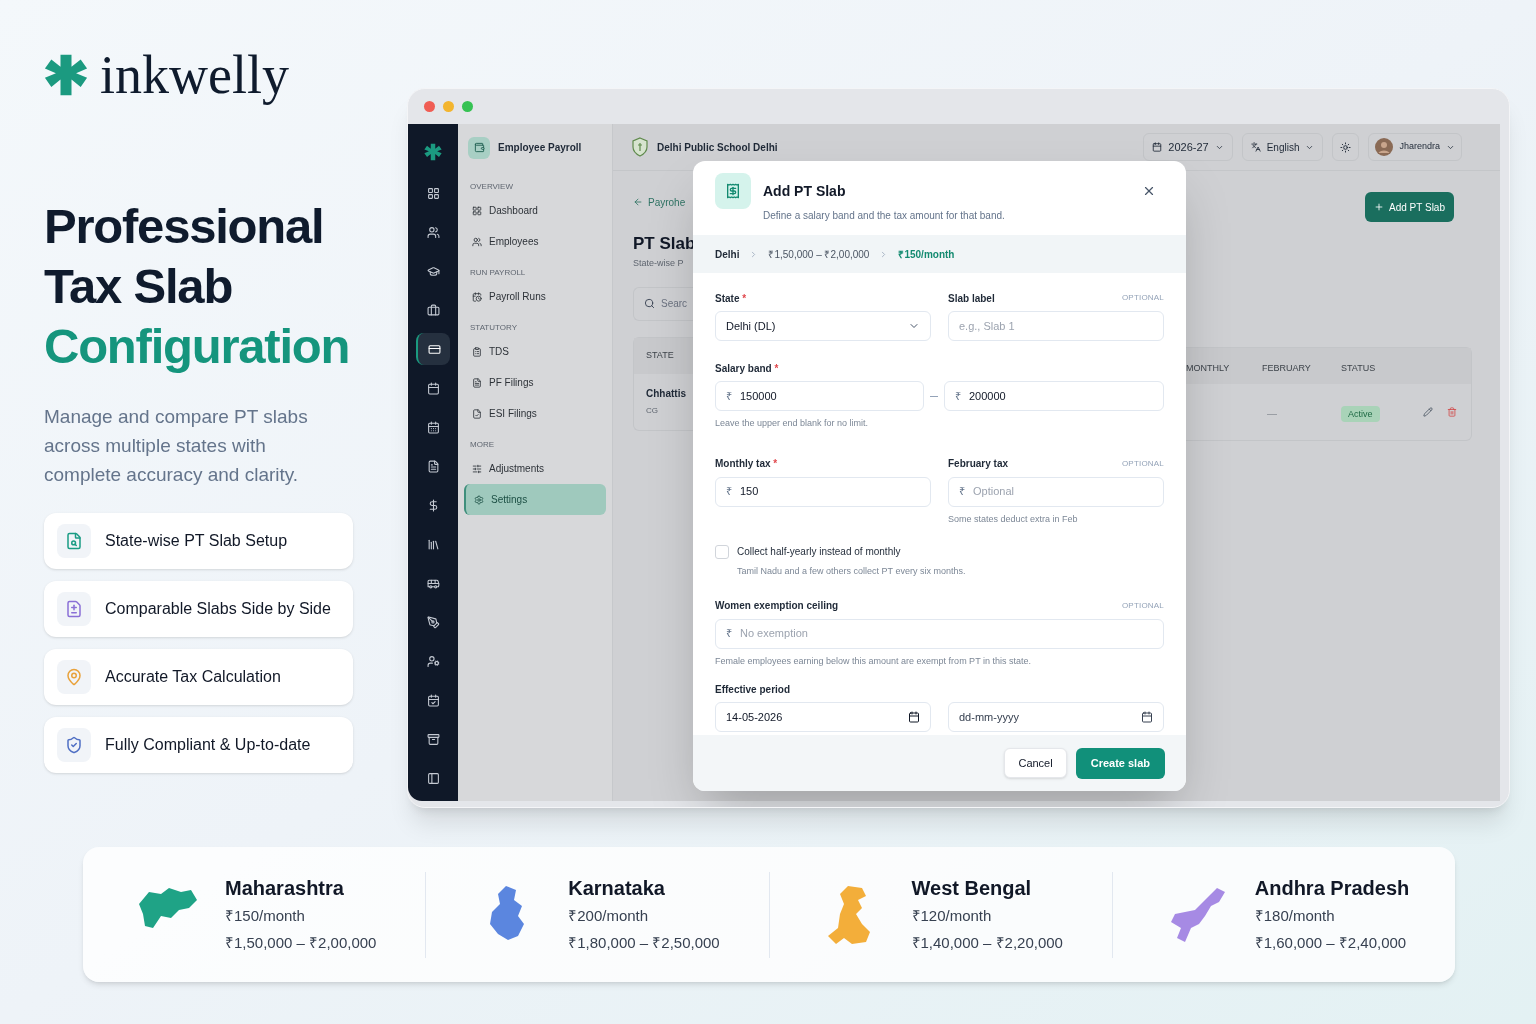 This screenshot has height=1024, width=1536. I want to click on state-name: Karnataka, so click(617, 888).